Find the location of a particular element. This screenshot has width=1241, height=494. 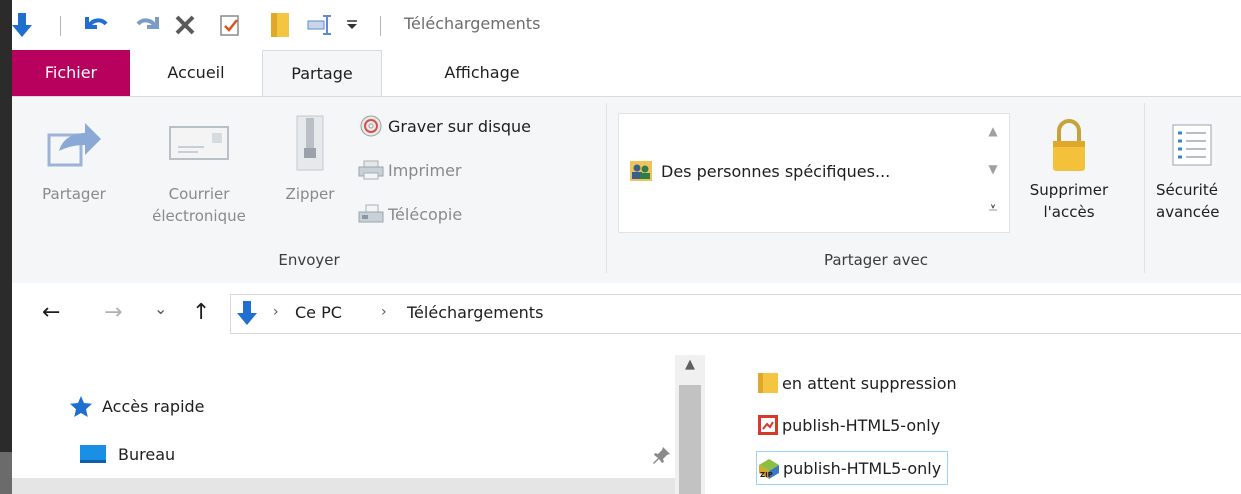

tab-view: Affichage is located at coordinates (482, 73).